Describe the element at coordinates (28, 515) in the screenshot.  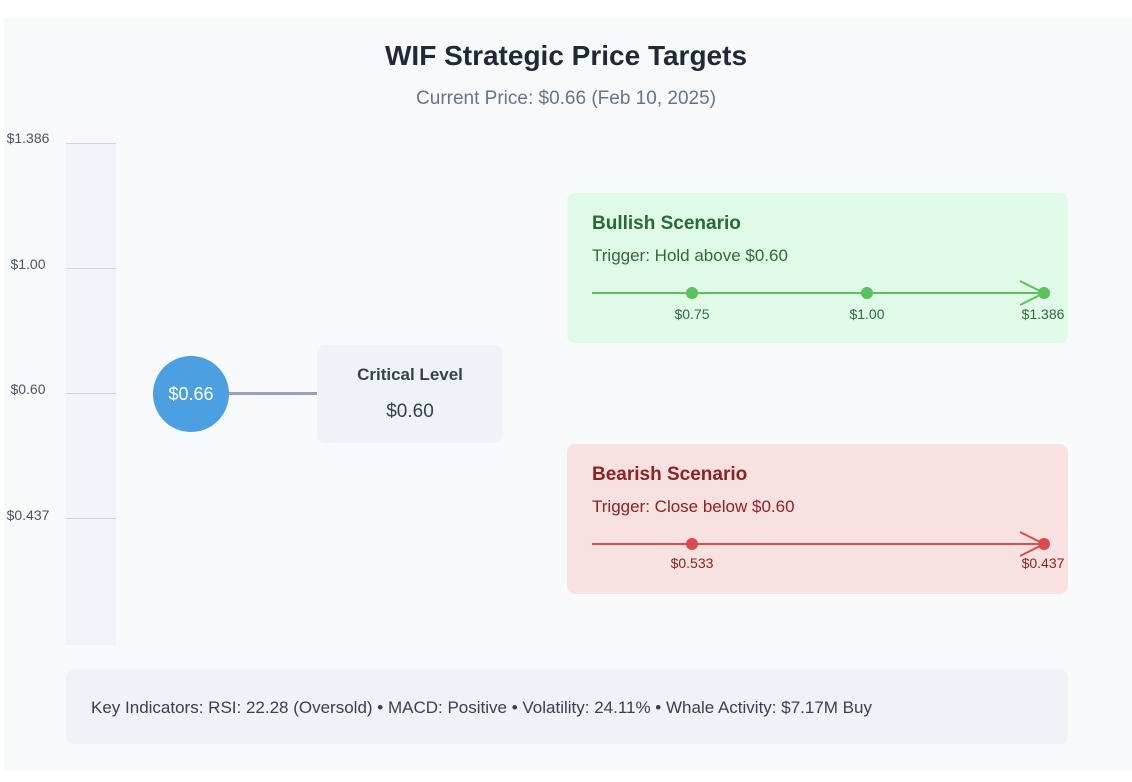
I see `scale-tick-label: $0.437` at that location.